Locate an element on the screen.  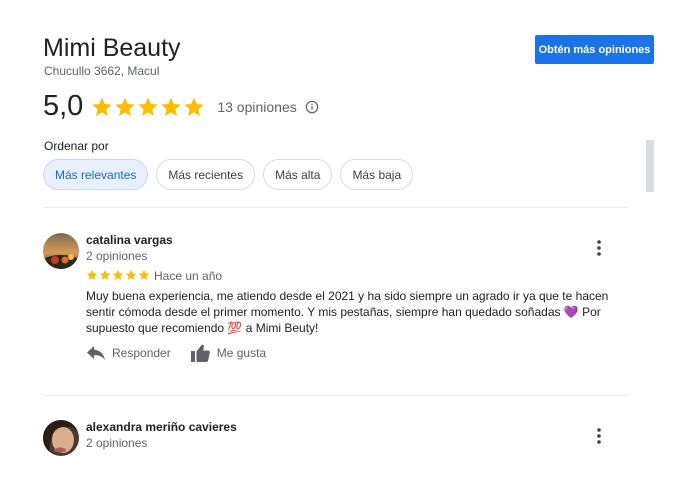
rating-stars is located at coordinates (148, 107).